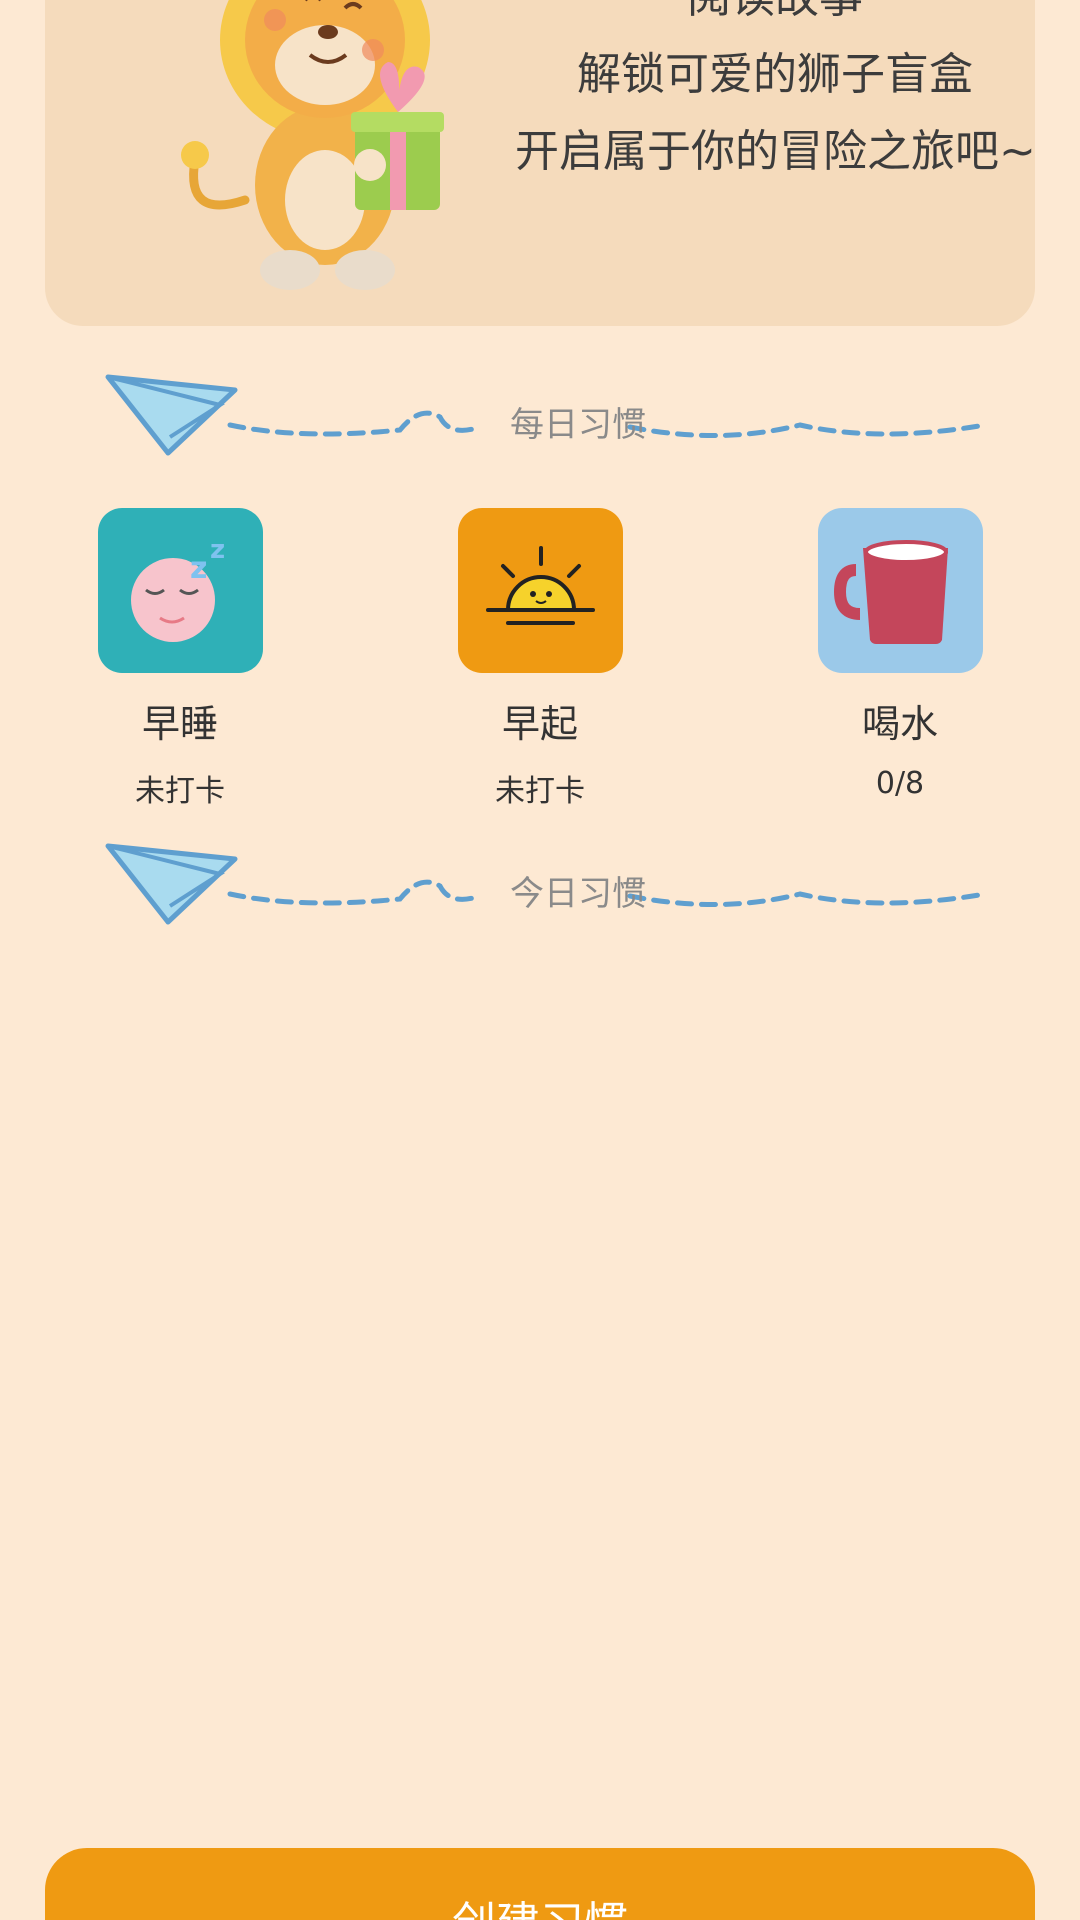 This screenshot has height=1920, width=1080. What do you see at coordinates (312, 145) in the screenshot?
I see `lion-mascot-icon` at bounding box center [312, 145].